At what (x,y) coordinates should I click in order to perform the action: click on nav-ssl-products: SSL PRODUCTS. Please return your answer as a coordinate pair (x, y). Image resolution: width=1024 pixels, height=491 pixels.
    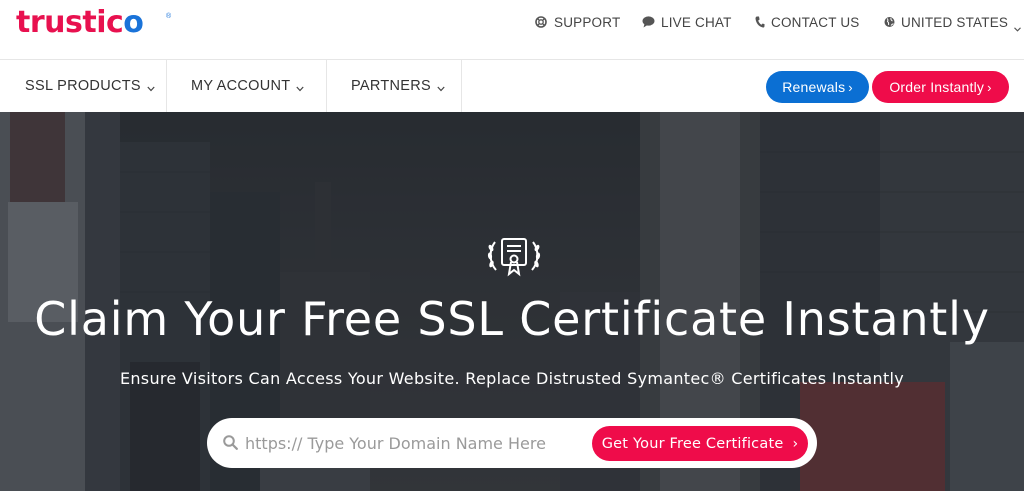
    Looking at the image, I should click on (83, 86).